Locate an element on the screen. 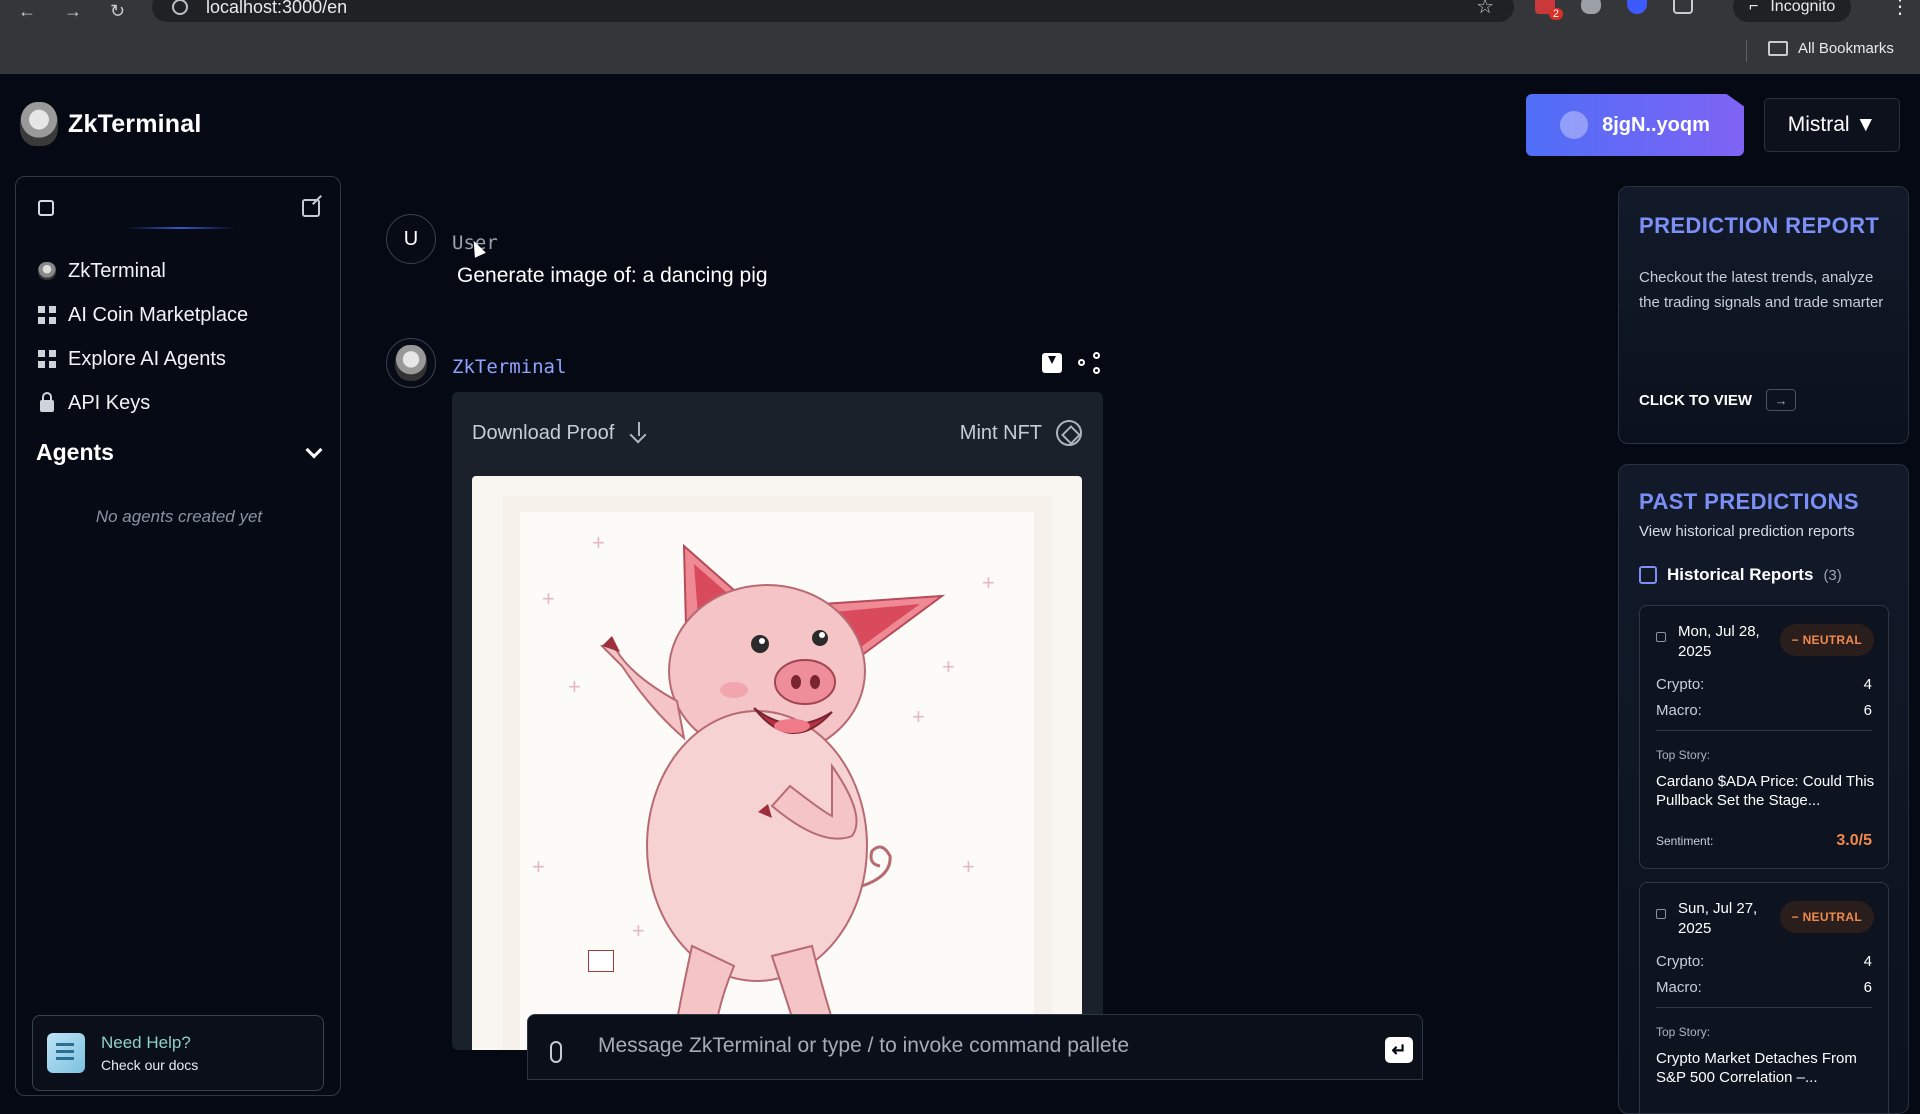 The width and height of the screenshot is (1920, 1114). click-to-view-button: CLICK TO VIEW → is located at coordinates (1718, 400).